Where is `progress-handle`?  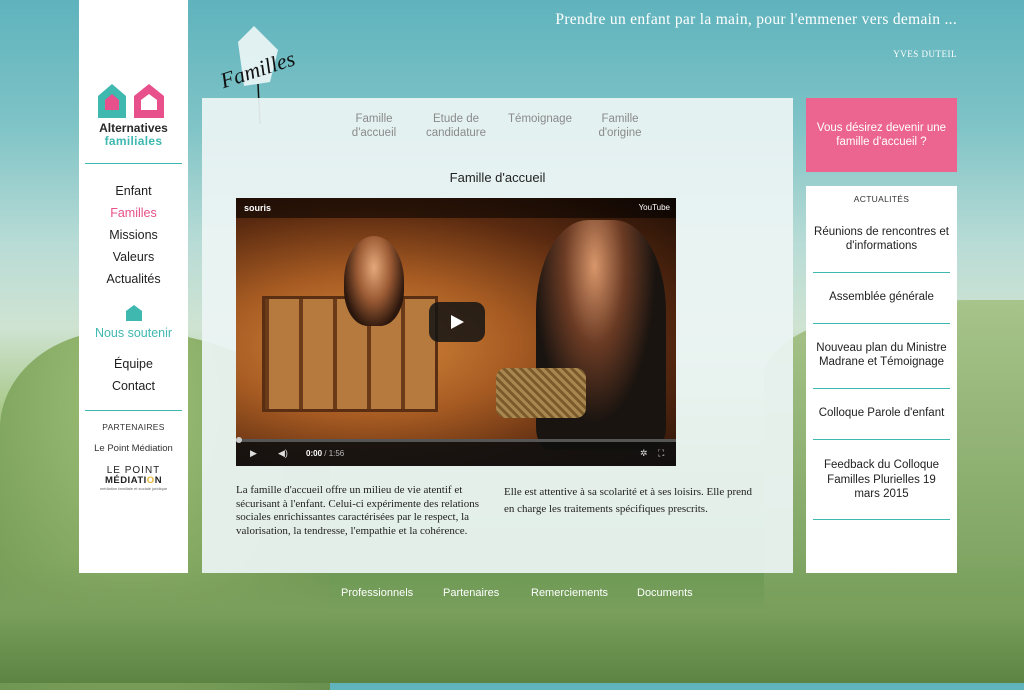
progress-handle is located at coordinates (239, 440).